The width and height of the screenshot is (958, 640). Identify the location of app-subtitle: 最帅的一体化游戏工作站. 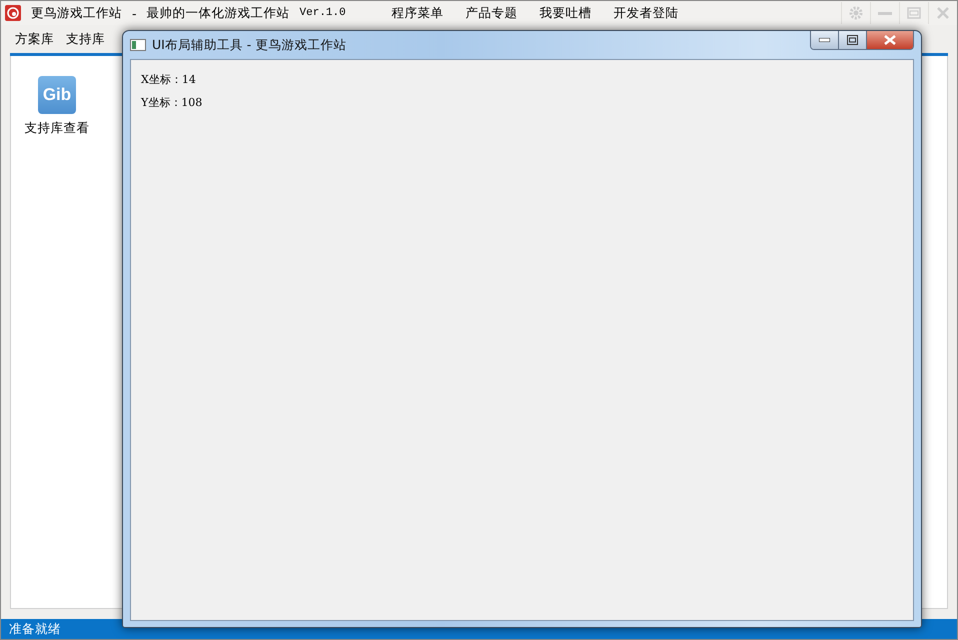
(218, 13).